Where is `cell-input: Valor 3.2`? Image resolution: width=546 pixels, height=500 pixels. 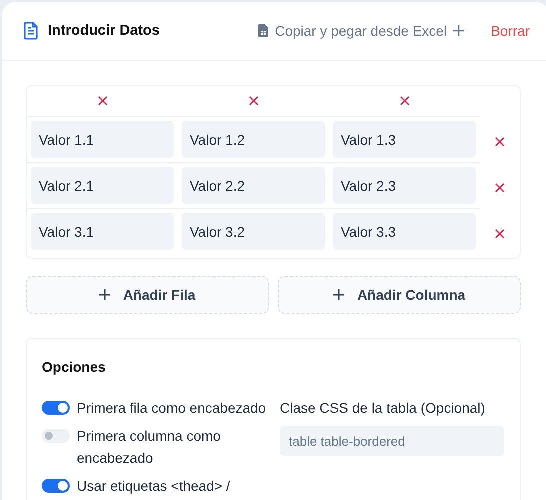 cell-input: Valor 3.2 is located at coordinates (253, 231).